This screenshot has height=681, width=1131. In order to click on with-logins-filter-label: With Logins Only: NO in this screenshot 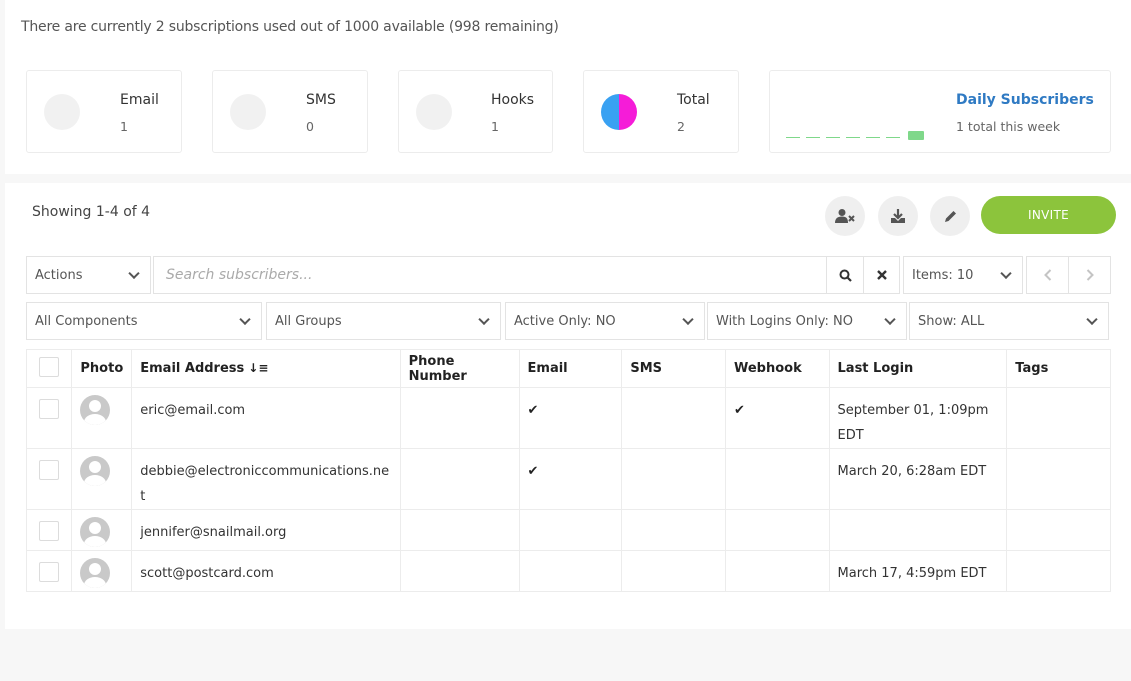, I will do `click(784, 321)`.